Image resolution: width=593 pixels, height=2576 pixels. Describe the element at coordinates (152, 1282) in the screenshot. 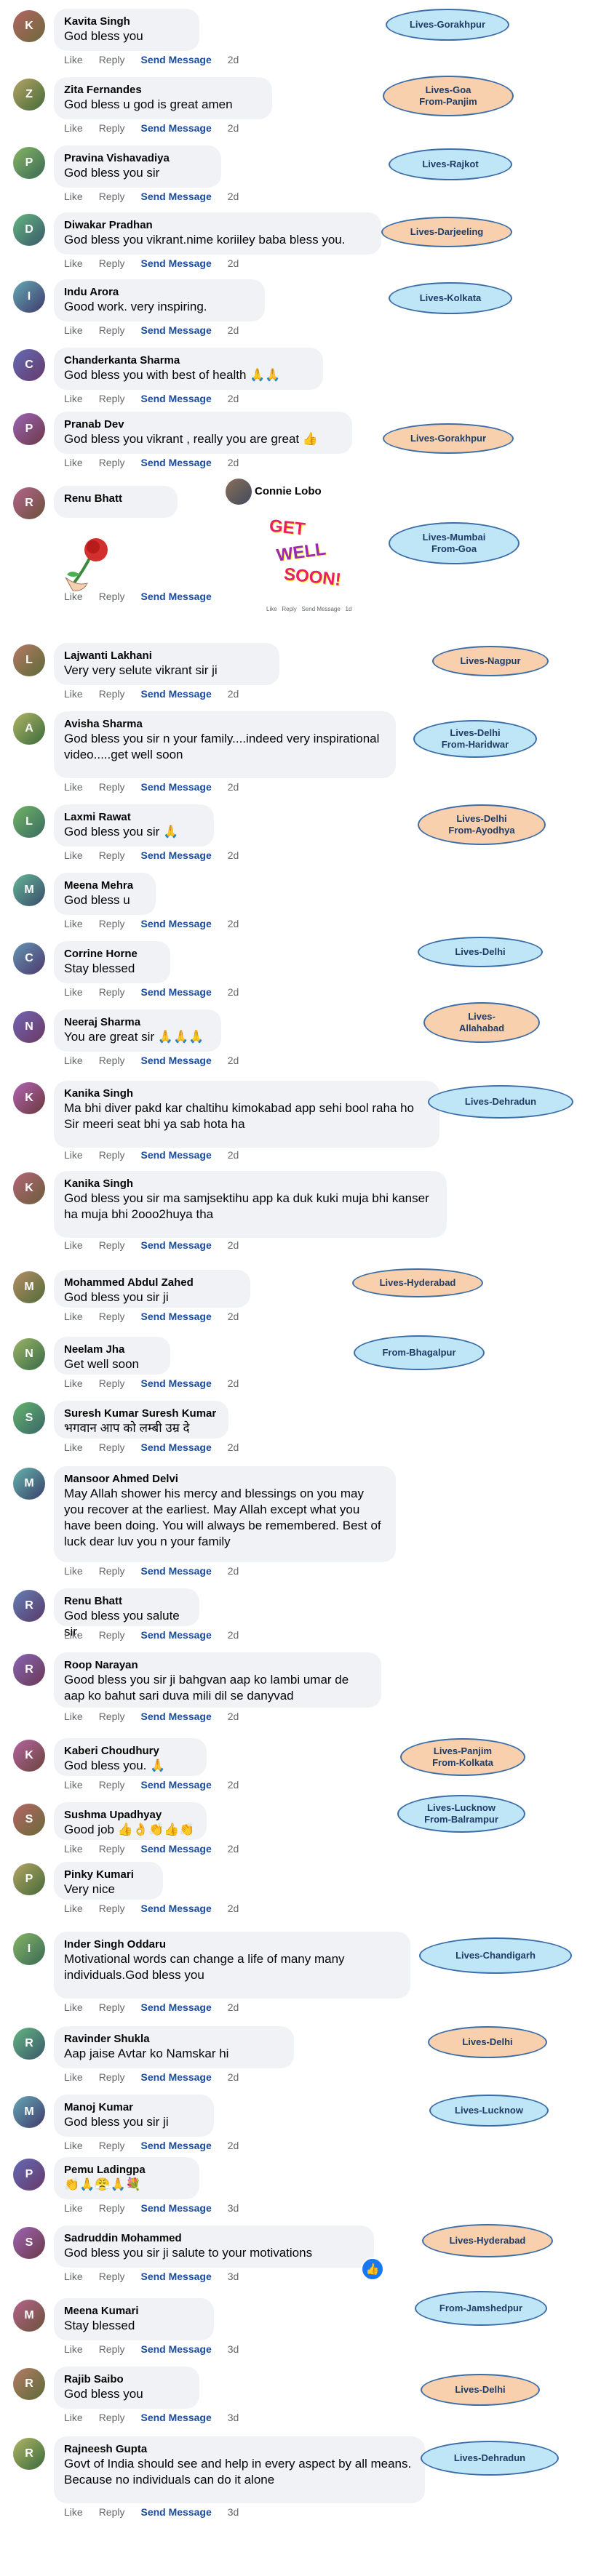

I see `commenter-name: Mohammed Abdul Zahed` at that location.